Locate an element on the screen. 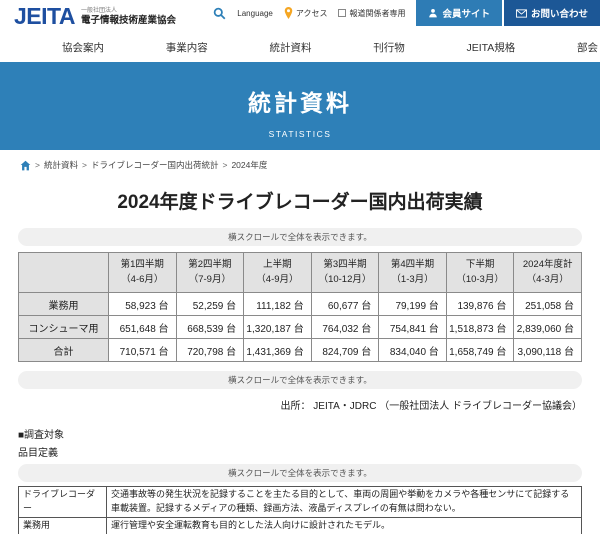 The width and height of the screenshot is (600, 534). definition-term: ドライブレコーダー is located at coordinates (62, 502).